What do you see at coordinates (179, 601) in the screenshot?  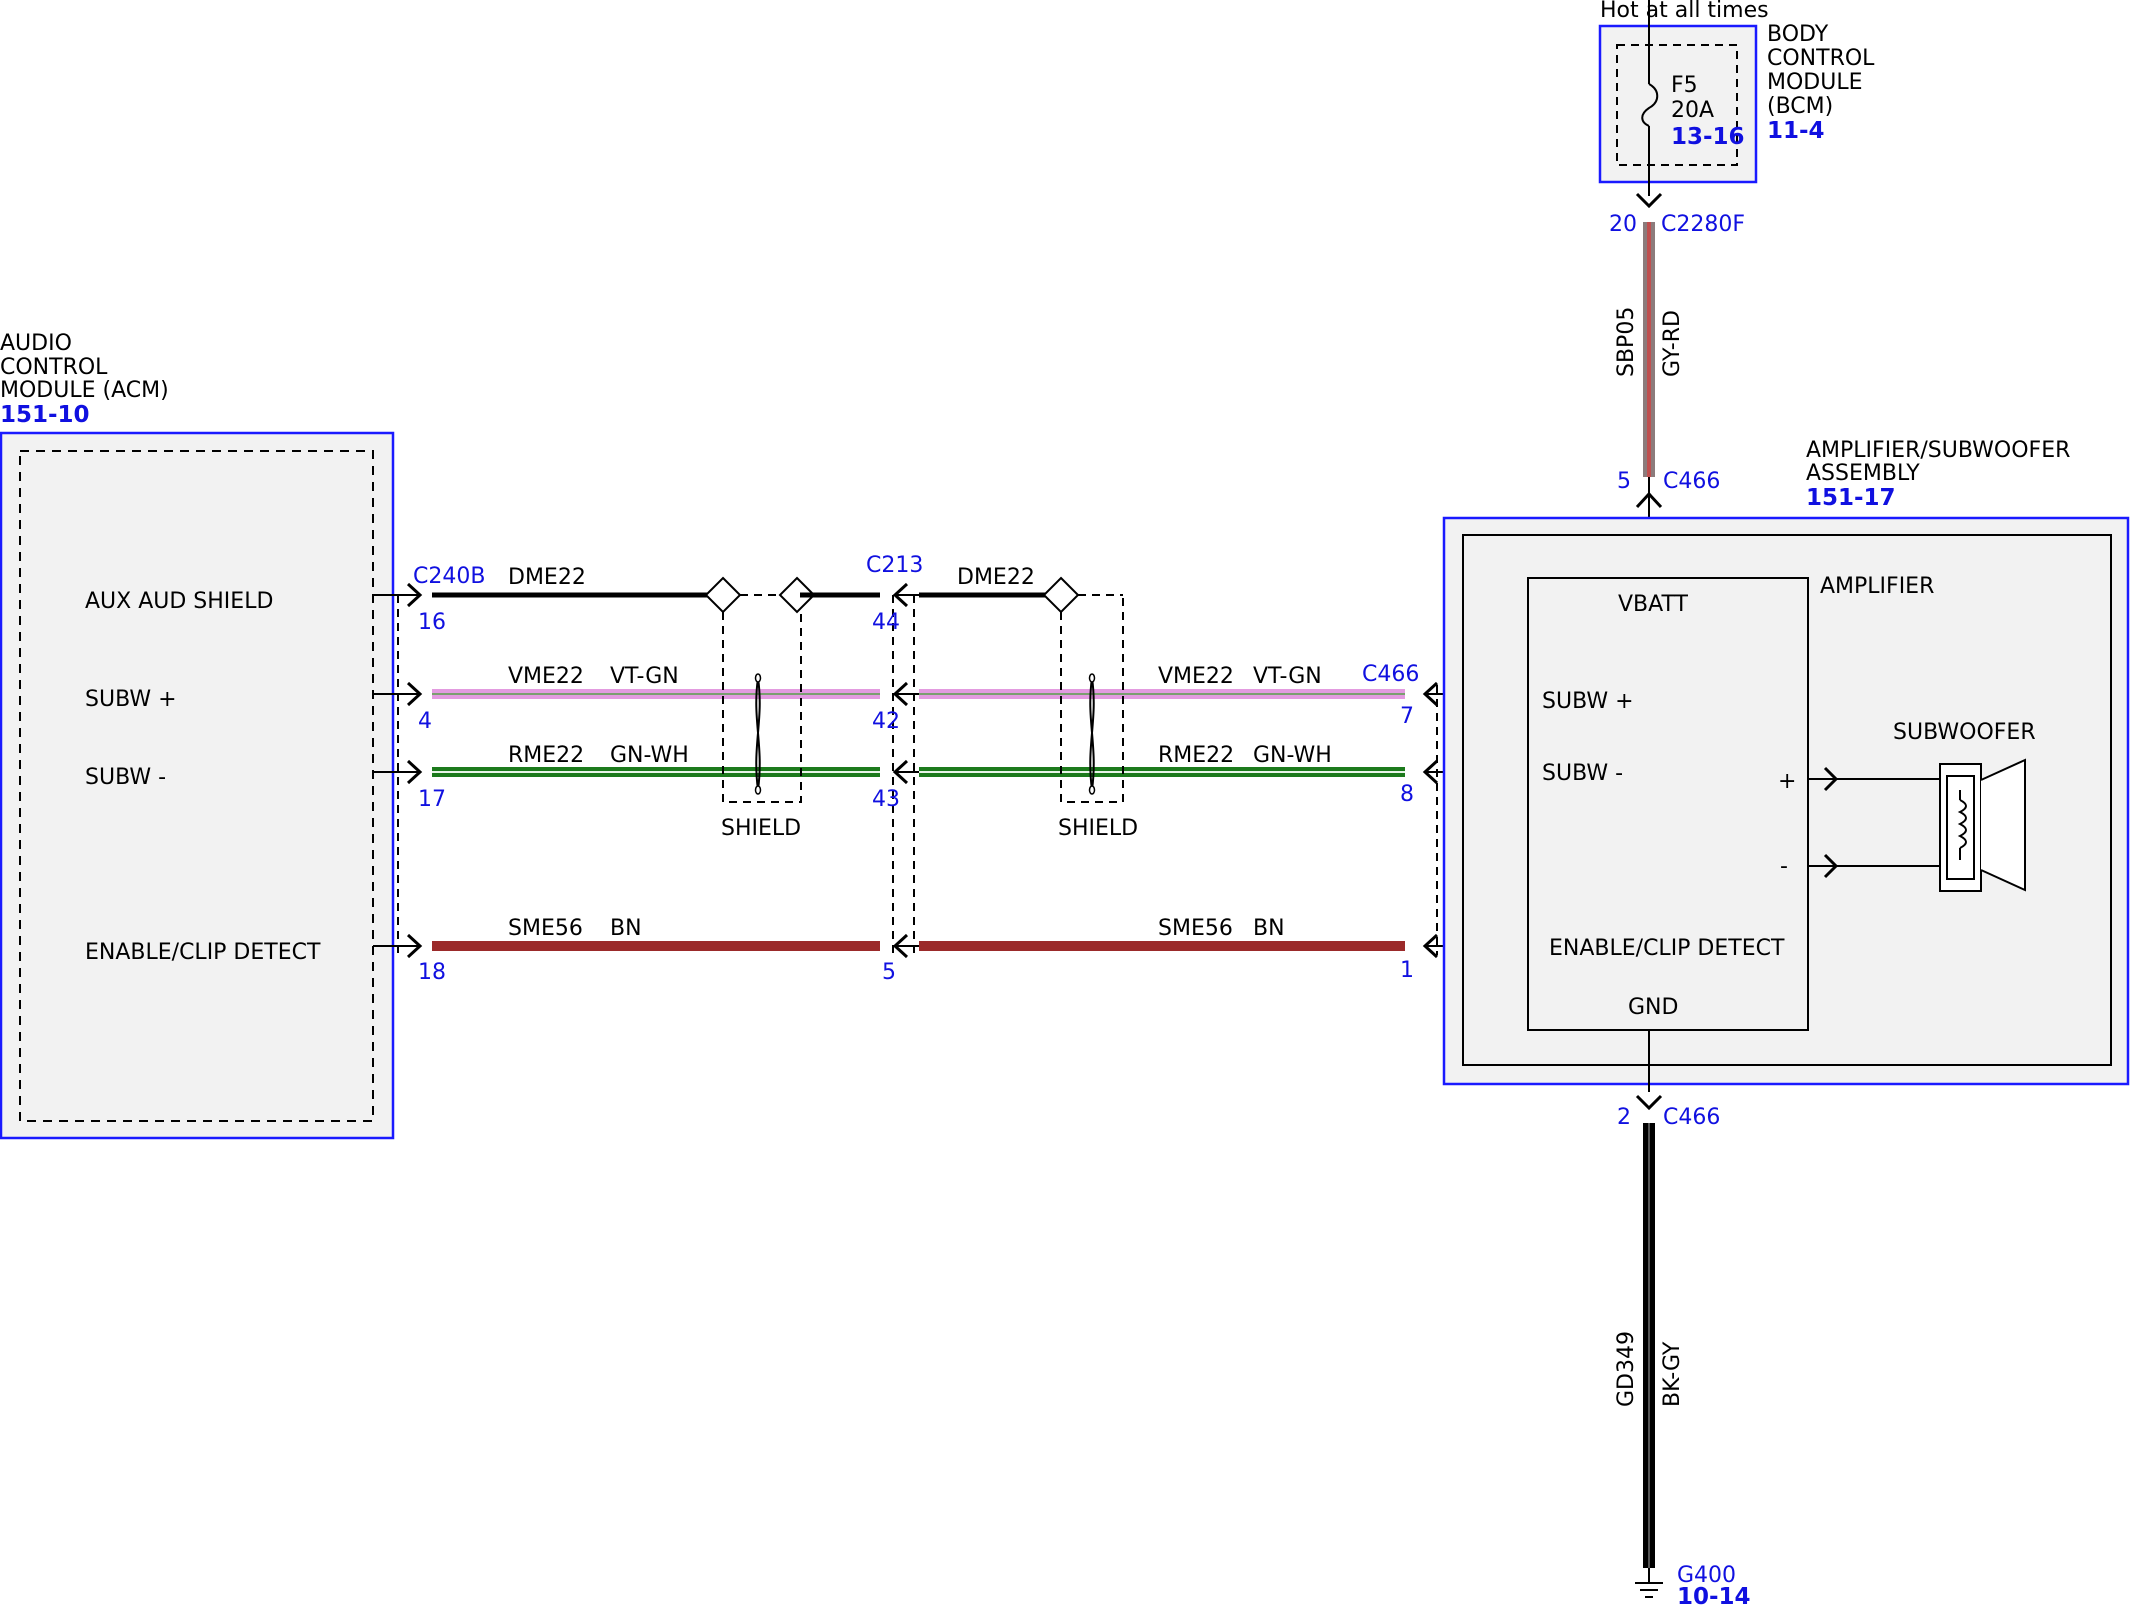 I see `acm-pin-aux-aud-shield: AUX AUD SHIELD` at bounding box center [179, 601].